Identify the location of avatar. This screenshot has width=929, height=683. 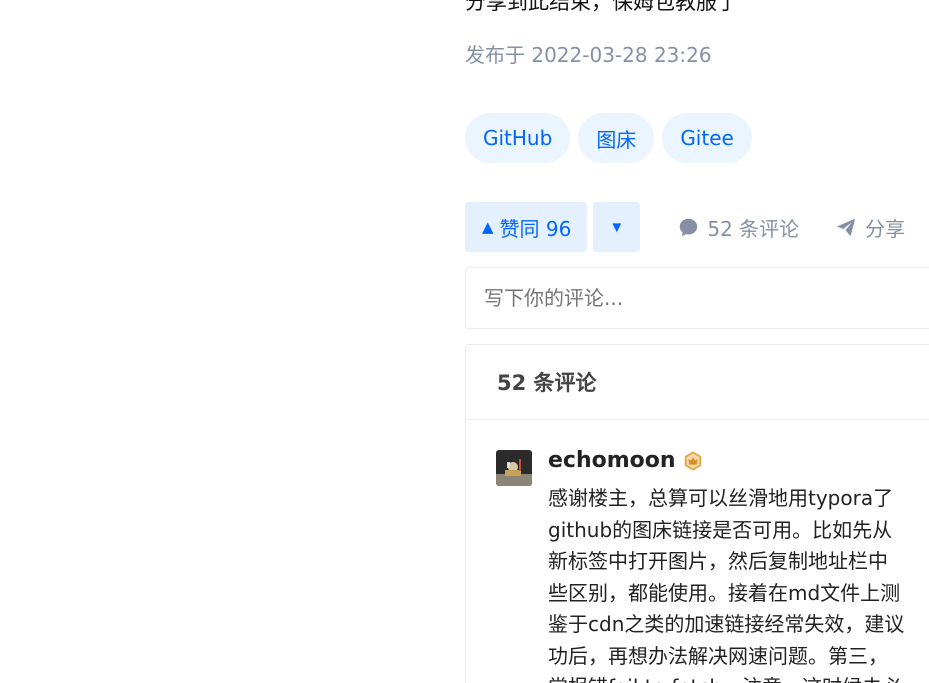
(514, 468).